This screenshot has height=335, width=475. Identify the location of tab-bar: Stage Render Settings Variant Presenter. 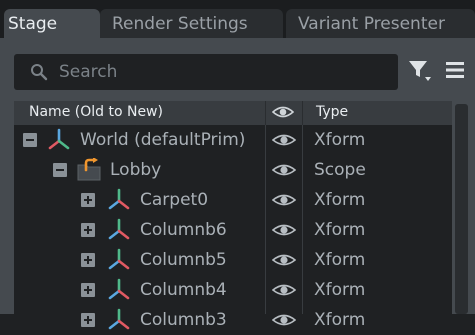
(237, 20).